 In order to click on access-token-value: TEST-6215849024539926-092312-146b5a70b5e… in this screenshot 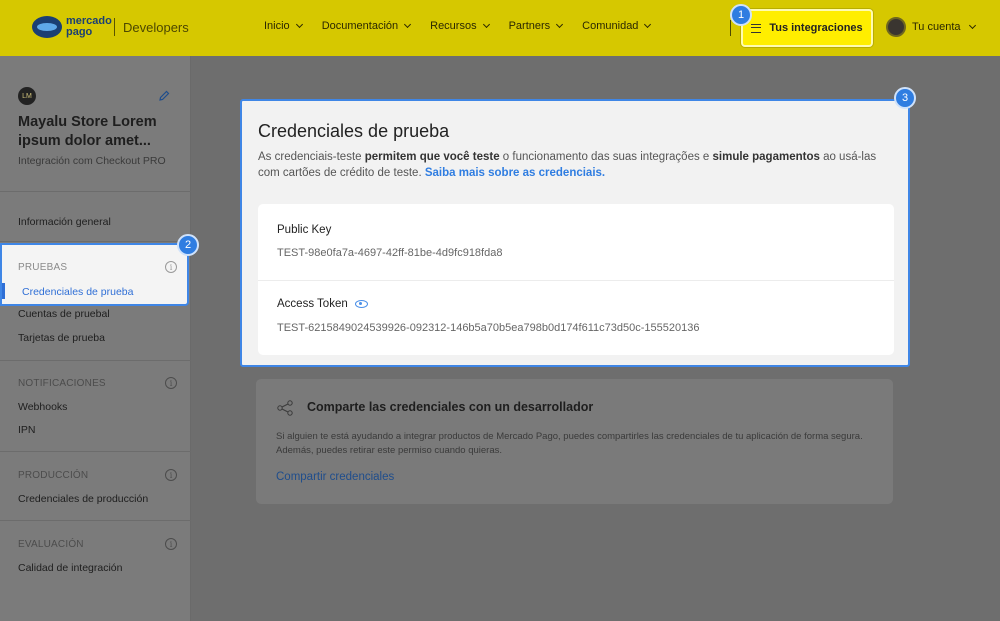, I will do `click(488, 328)`.